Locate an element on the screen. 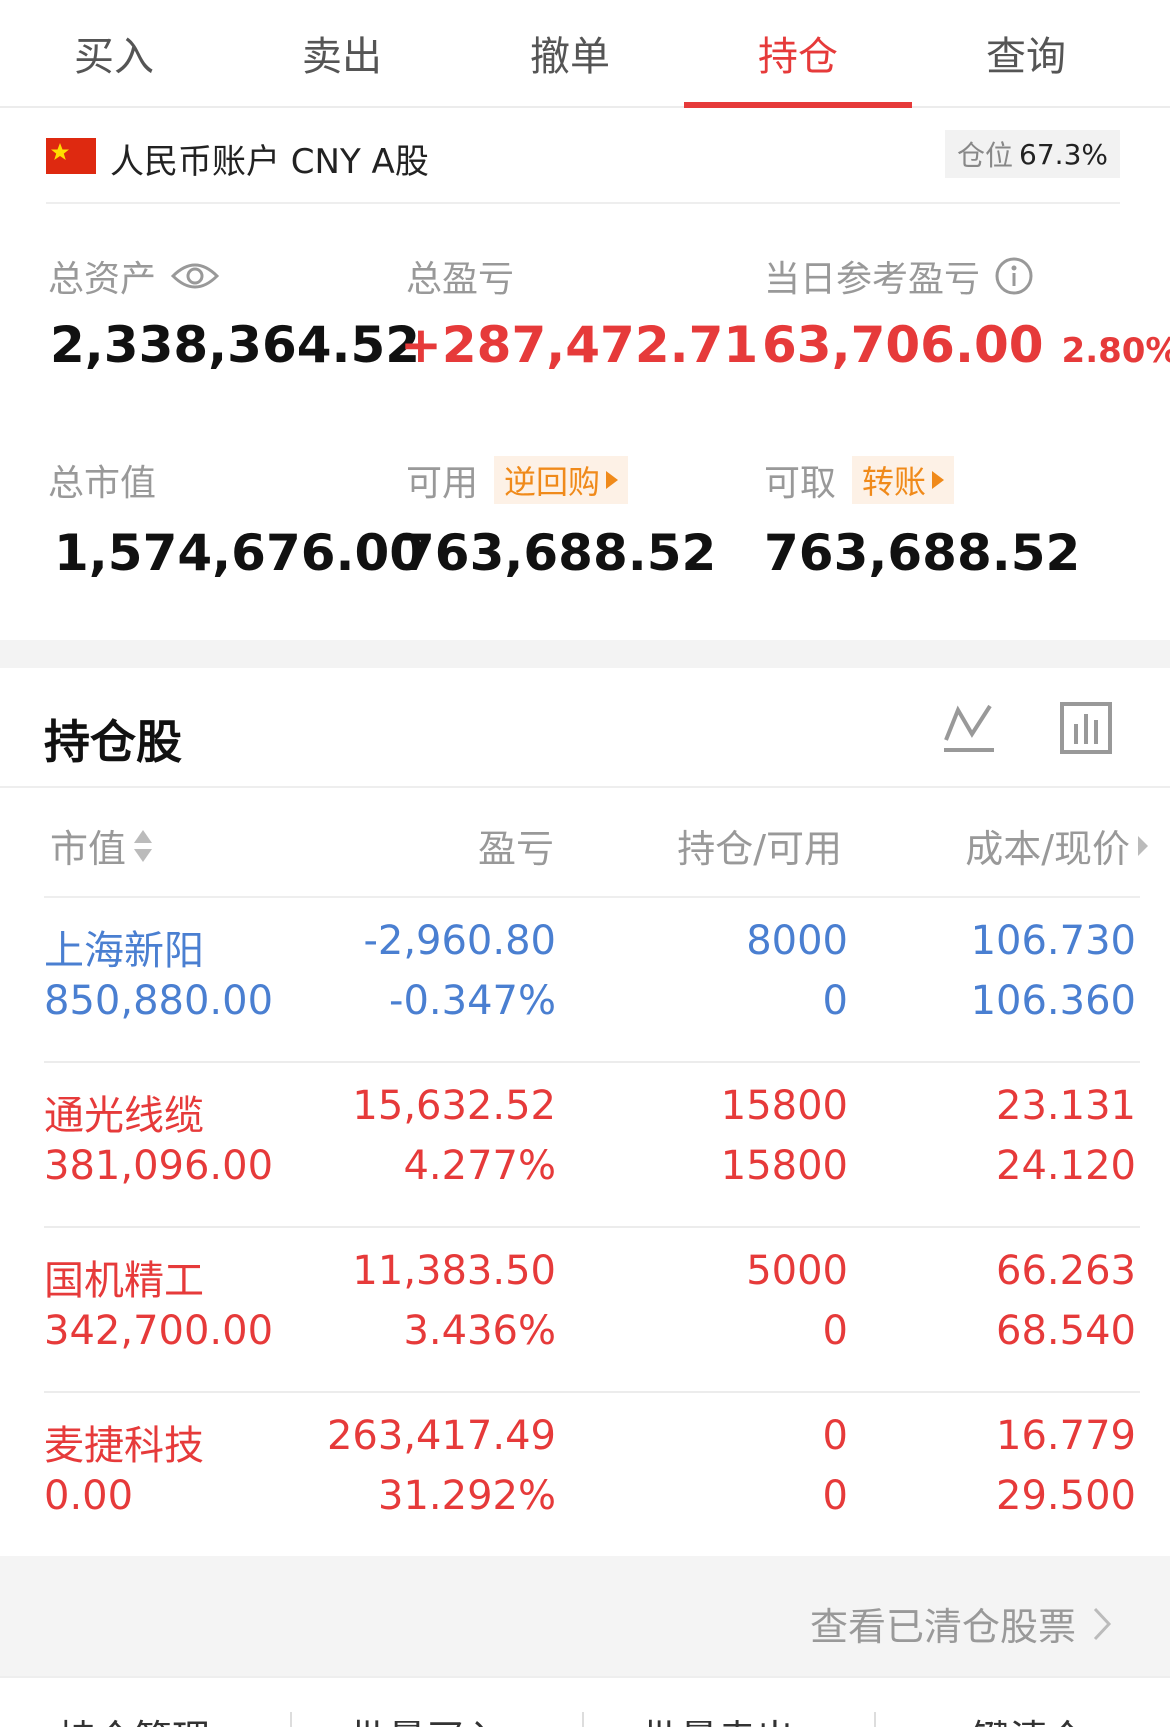  clear-all-button: 一键清仓 is located at coordinates (1010, 1717).